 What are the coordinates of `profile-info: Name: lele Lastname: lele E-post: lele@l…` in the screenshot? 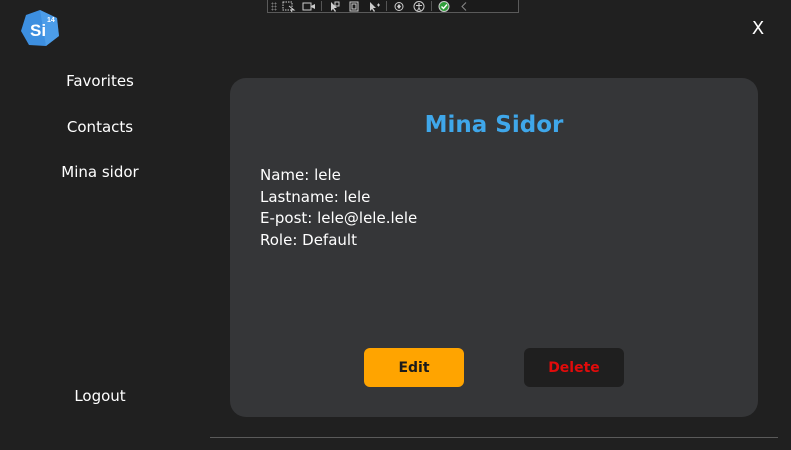 It's located at (338, 208).